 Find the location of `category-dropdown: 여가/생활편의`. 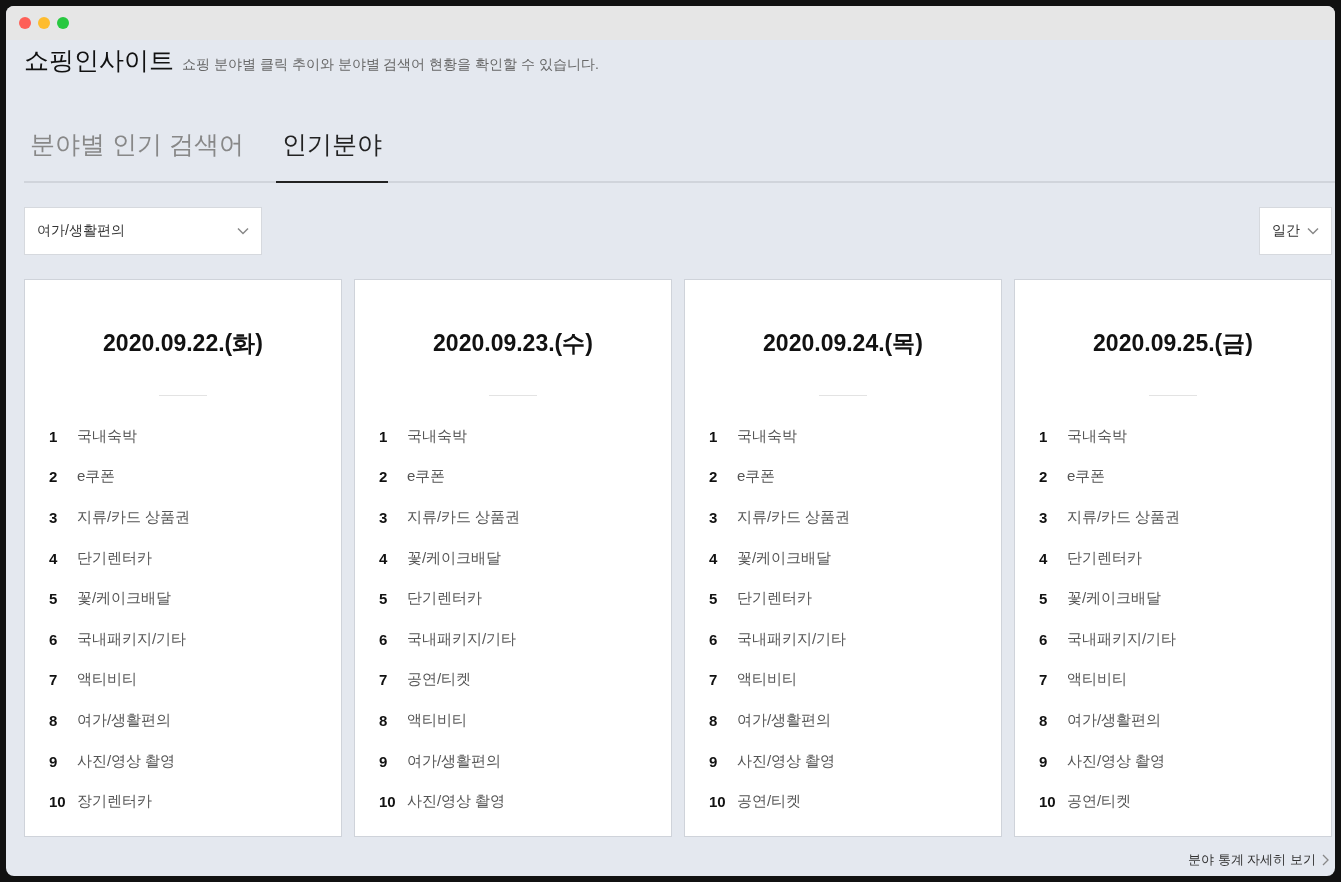

category-dropdown: 여가/생활편의 is located at coordinates (143, 231).